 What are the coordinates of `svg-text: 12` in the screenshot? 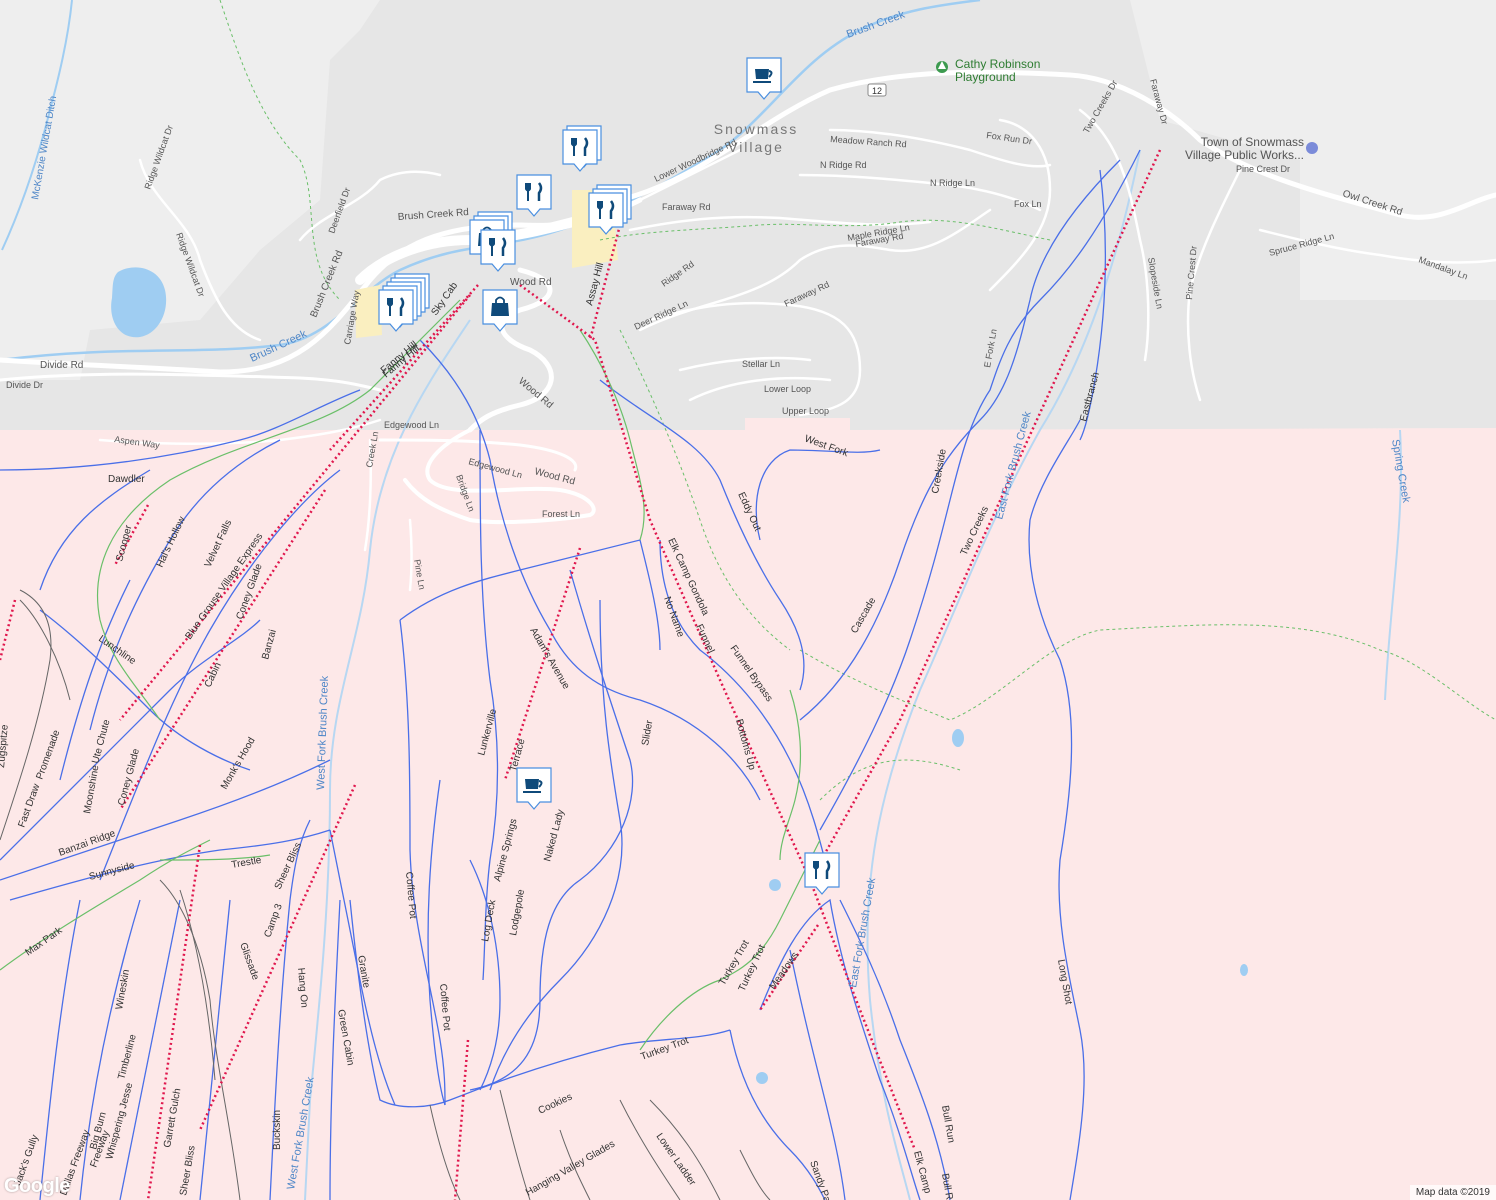 It's located at (877, 91).